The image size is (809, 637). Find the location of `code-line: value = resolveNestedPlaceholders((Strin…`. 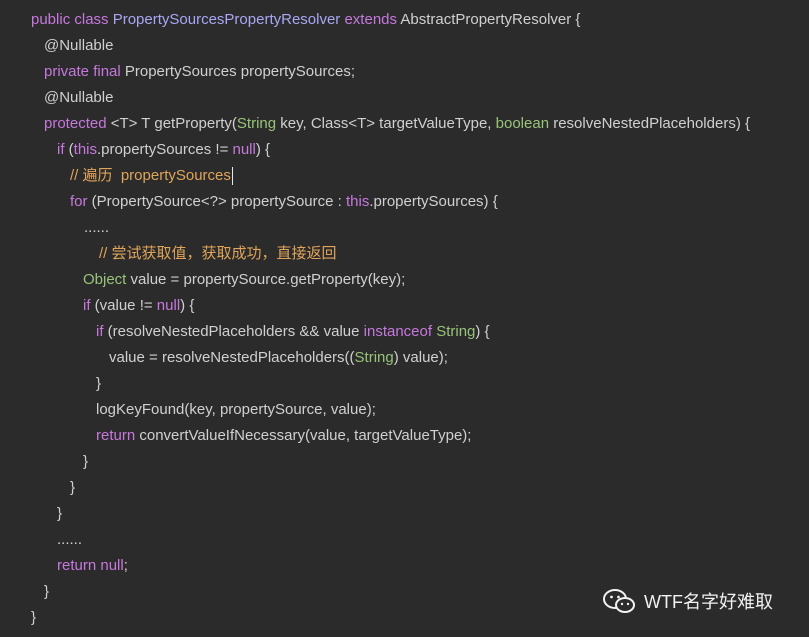

code-line: value = resolveNestedPlaceholders((Strin… is located at coordinates (278, 358).